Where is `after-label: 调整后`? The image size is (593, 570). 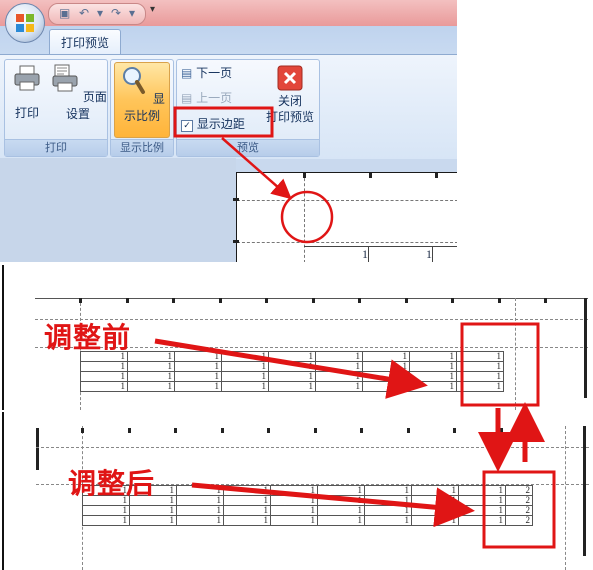
after-label: 调整后 is located at coordinates (112, 483).